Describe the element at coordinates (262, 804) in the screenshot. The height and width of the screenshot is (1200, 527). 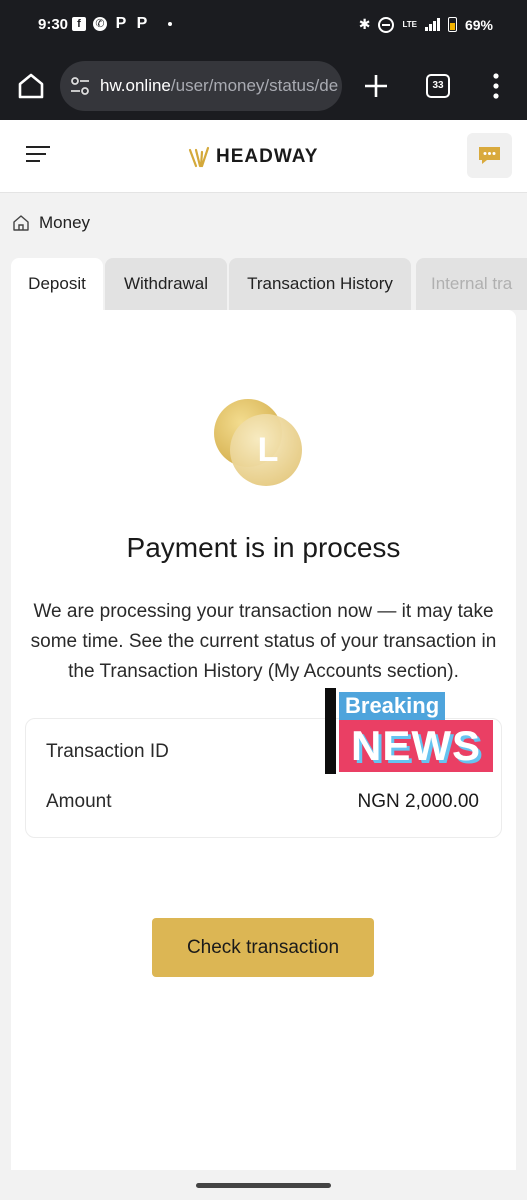
I see `detail-row-amount: Amount NGN 2,000.00` at that location.